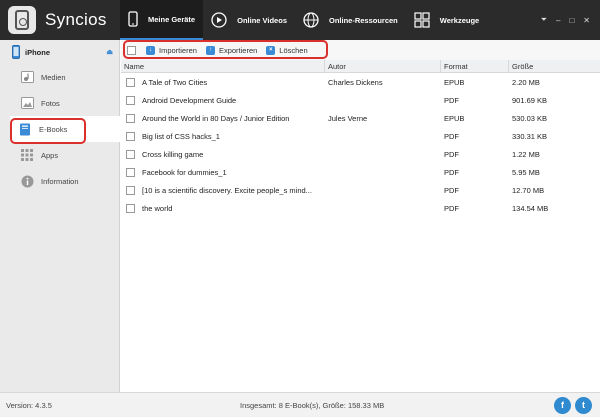  What do you see at coordinates (173, 154) in the screenshot?
I see `ebook-title: Cross killing game` at bounding box center [173, 154].